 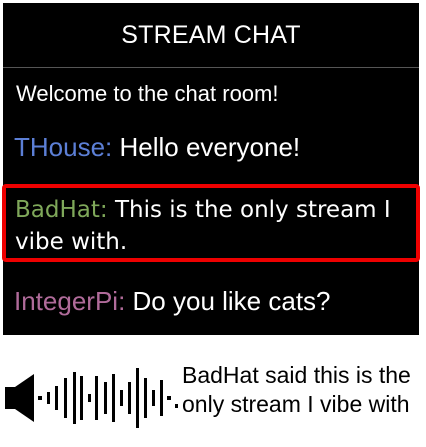 I want to click on speaker-waveform-icon, so click(x=92, y=397).